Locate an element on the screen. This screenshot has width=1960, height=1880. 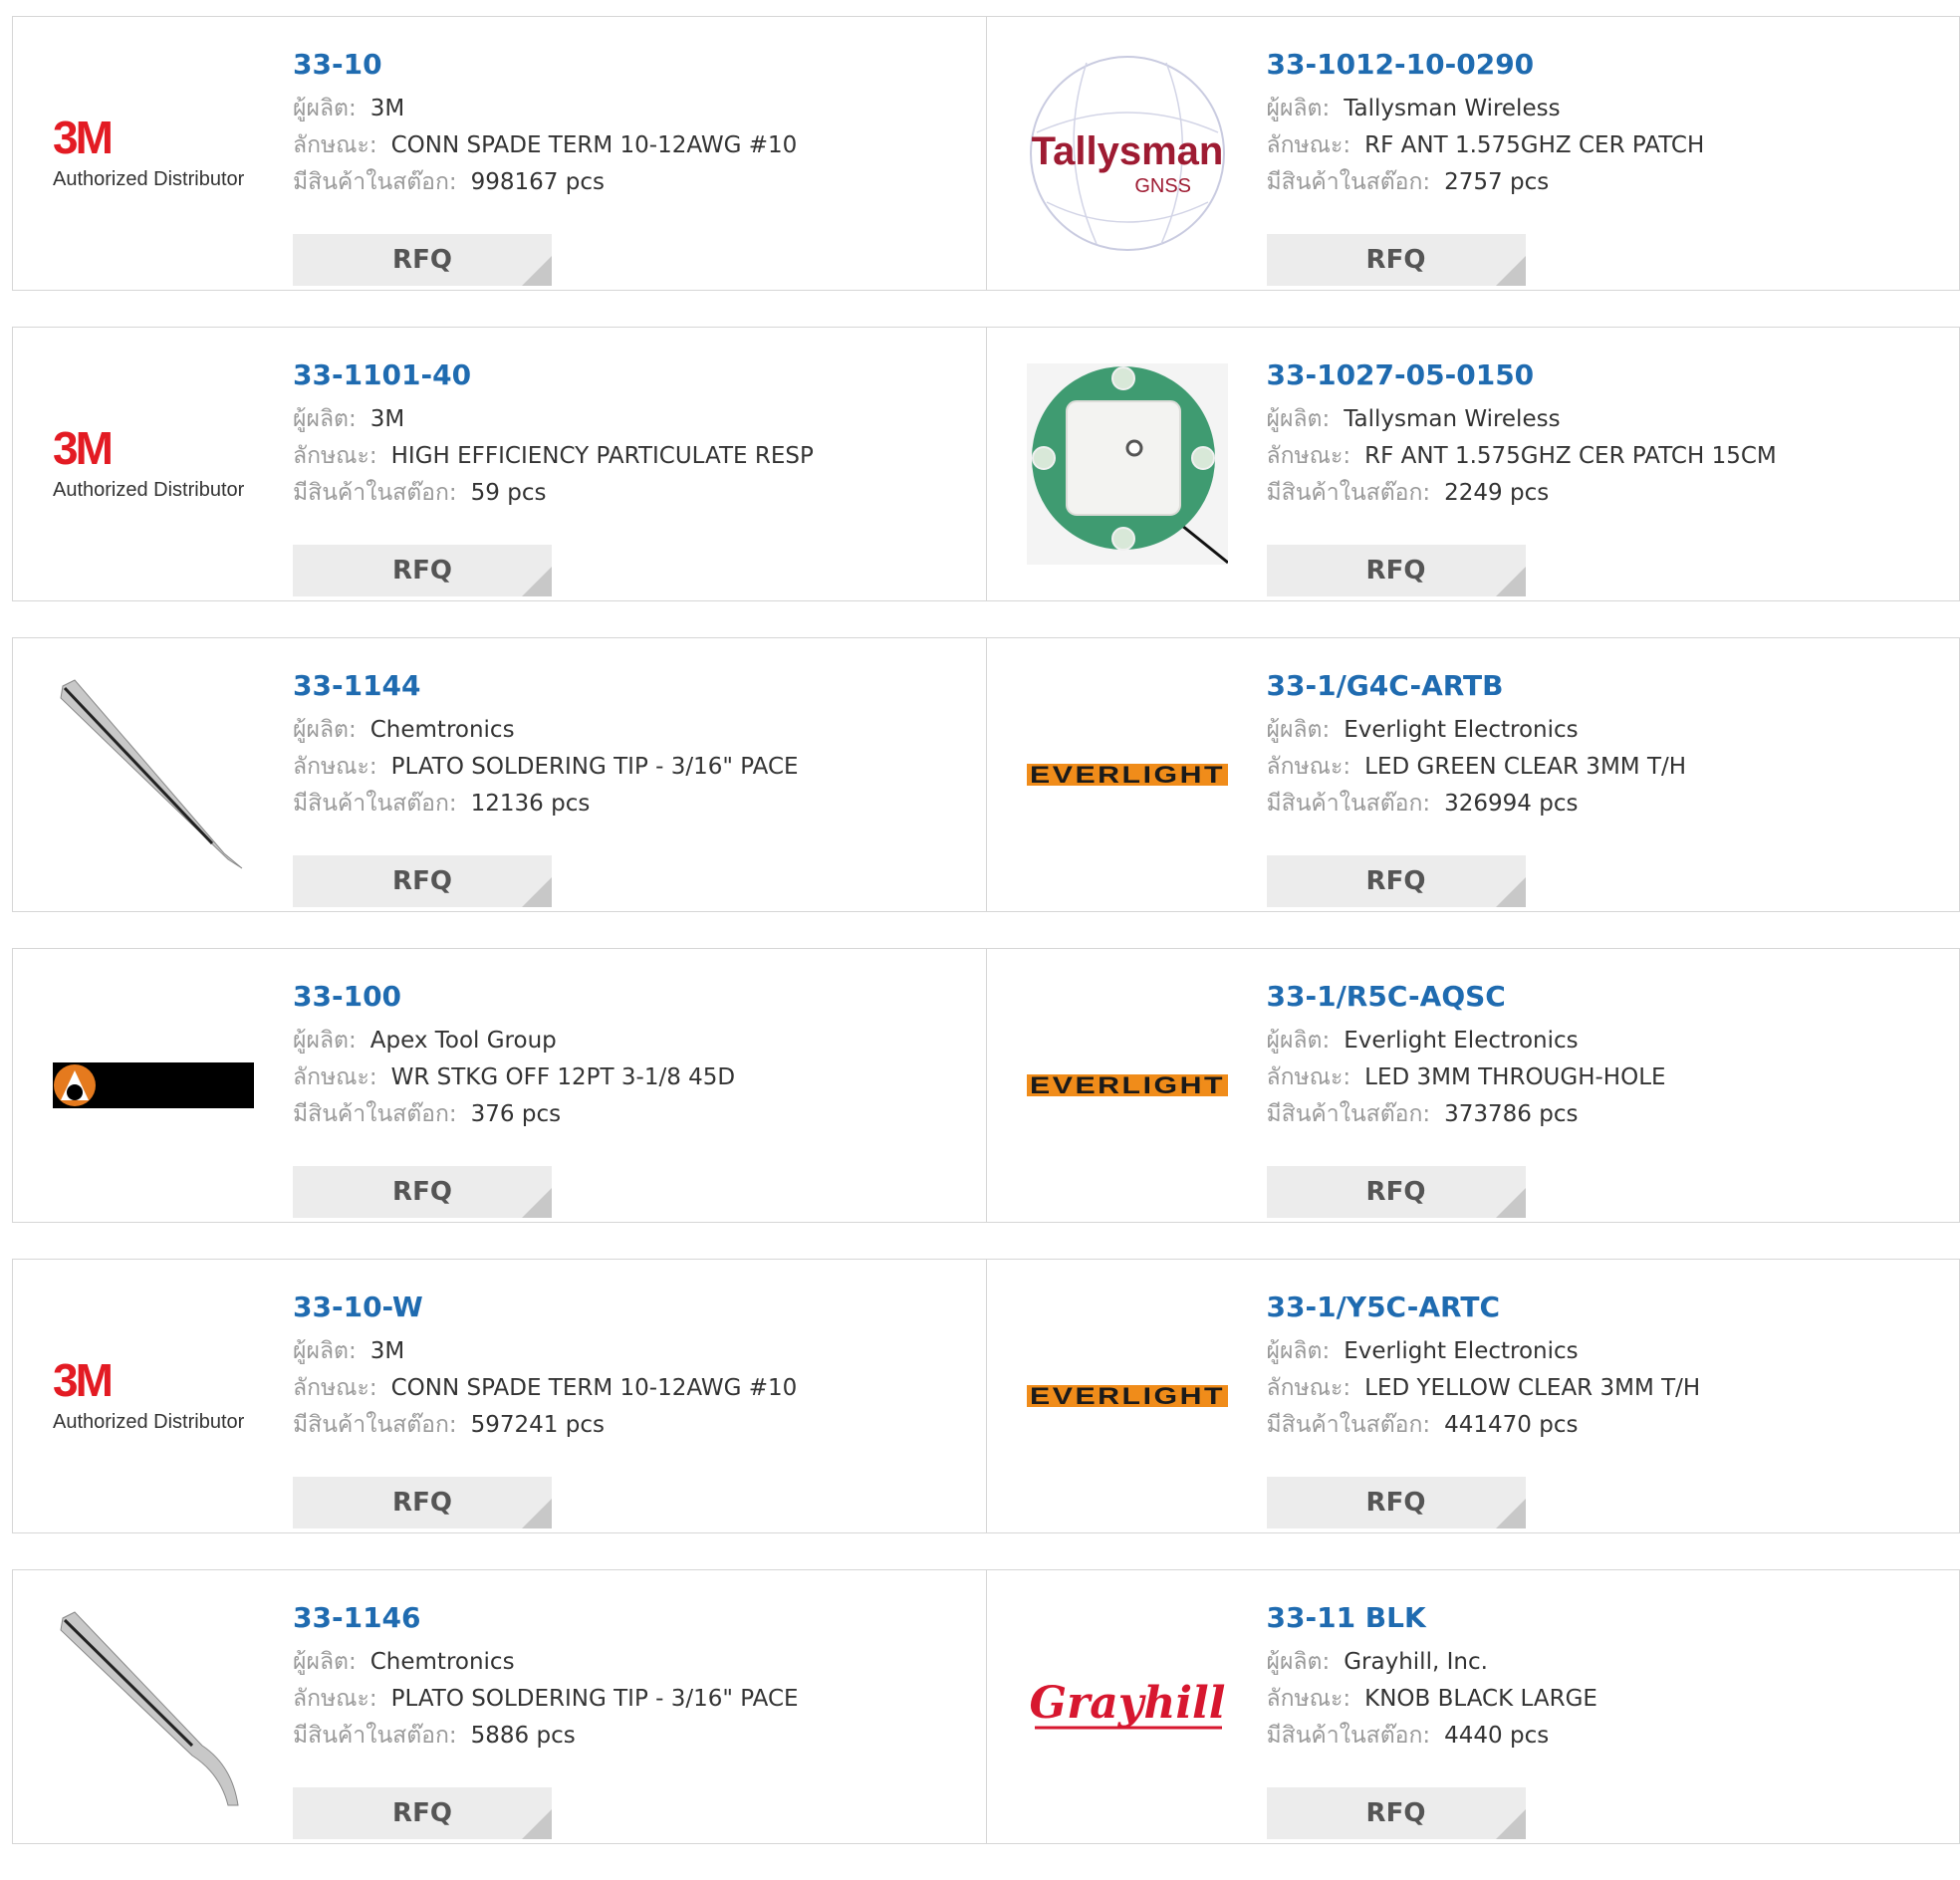
manufacturer-value: Tallysman Wireless is located at coordinates (1452, 108).